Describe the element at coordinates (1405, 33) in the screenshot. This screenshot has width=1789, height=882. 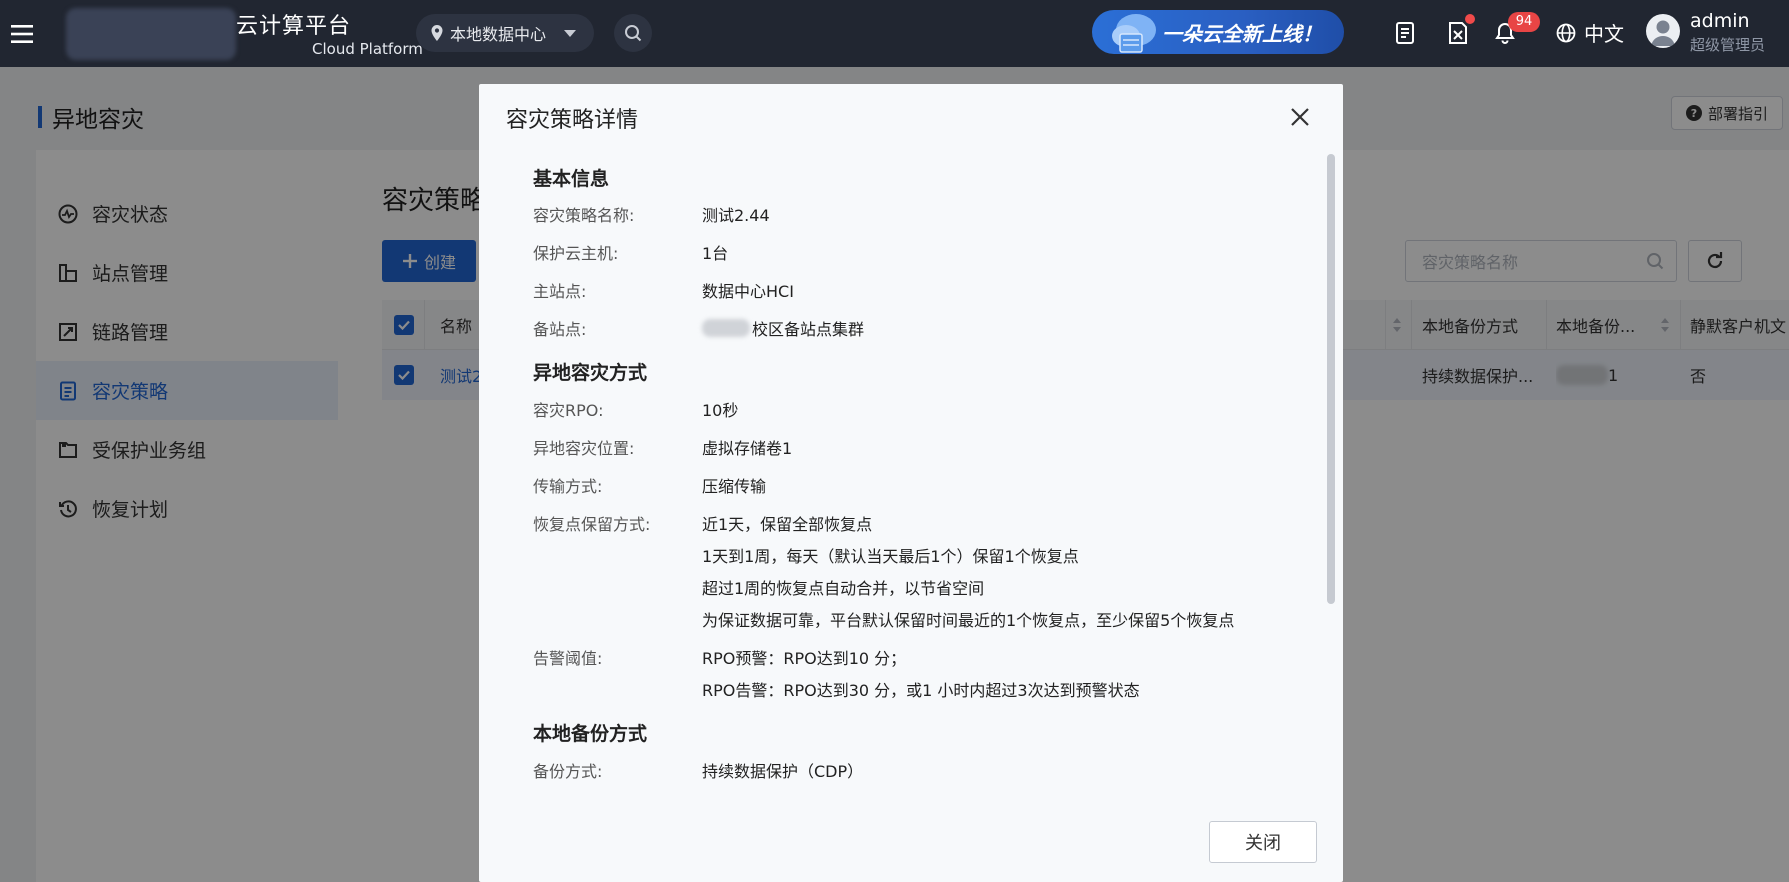
I see `document-icon` at that location.